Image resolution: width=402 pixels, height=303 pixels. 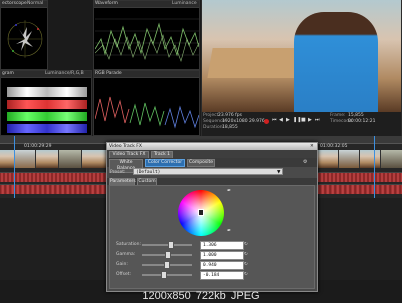 I want to click on go-start-icon: ⏮, so click(x=274, y=120).